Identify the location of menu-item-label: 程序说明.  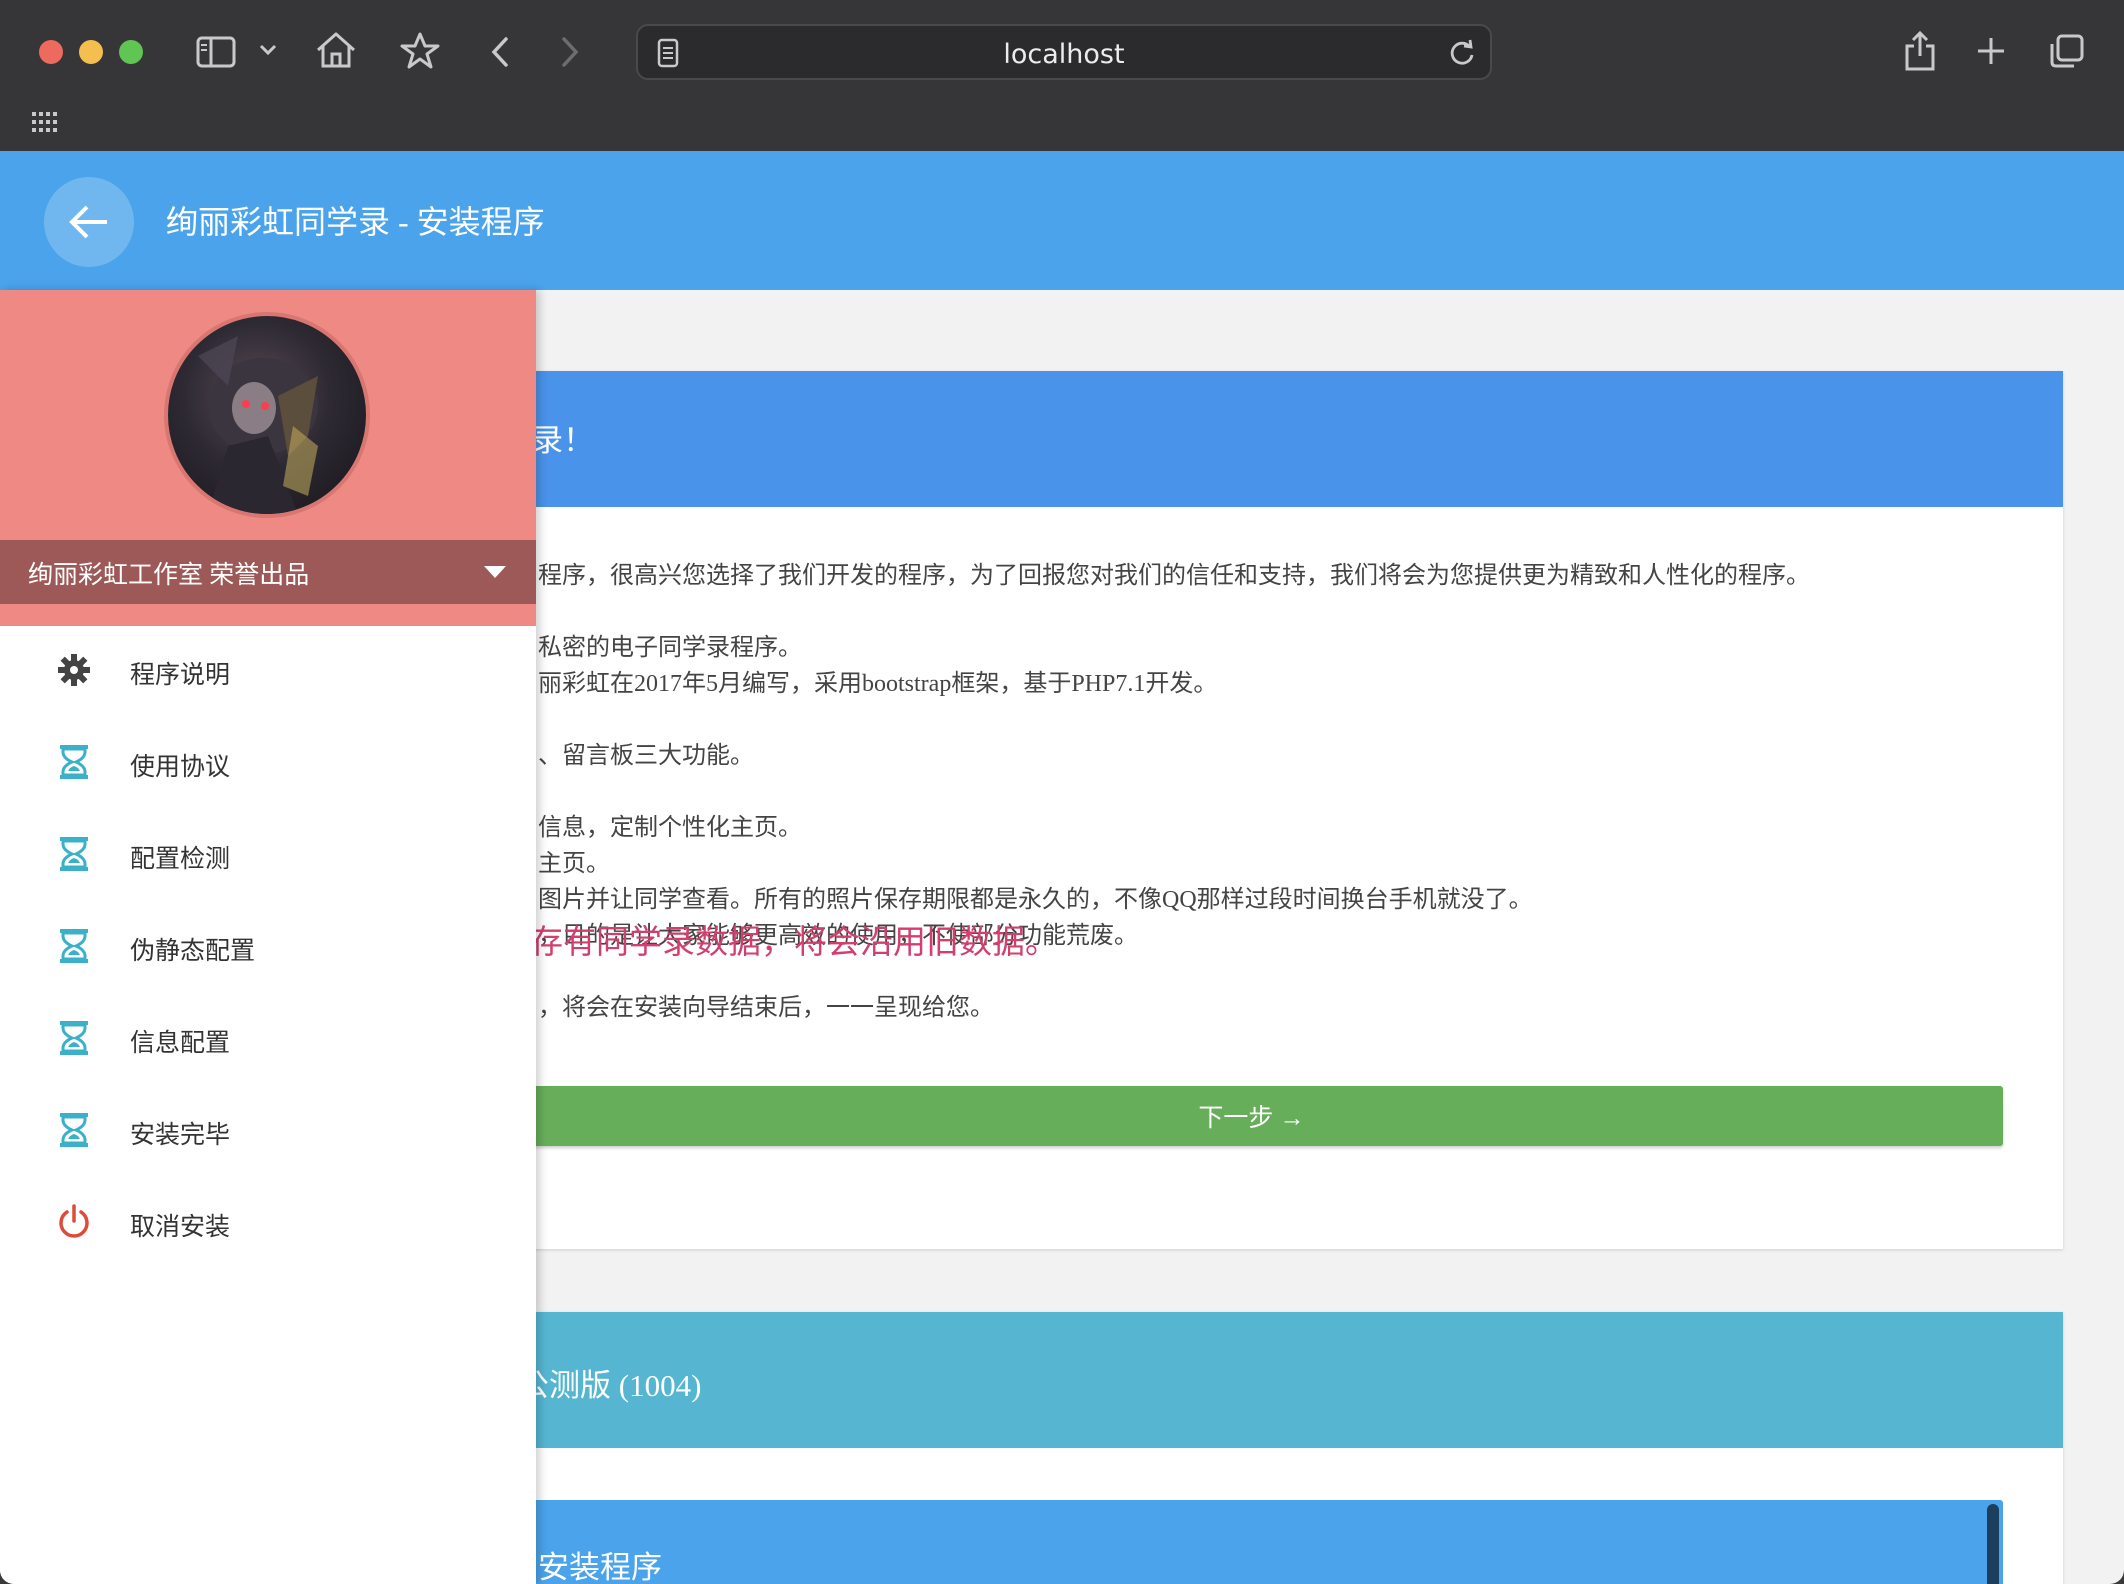
(180, 675).